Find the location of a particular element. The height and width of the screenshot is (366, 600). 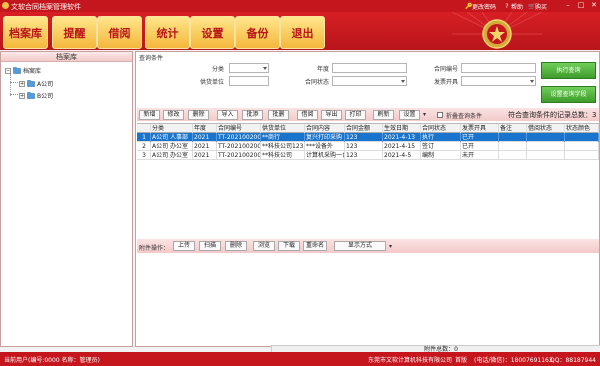

buy-link: 🛒 购买 is located at coordinates (537, 6).